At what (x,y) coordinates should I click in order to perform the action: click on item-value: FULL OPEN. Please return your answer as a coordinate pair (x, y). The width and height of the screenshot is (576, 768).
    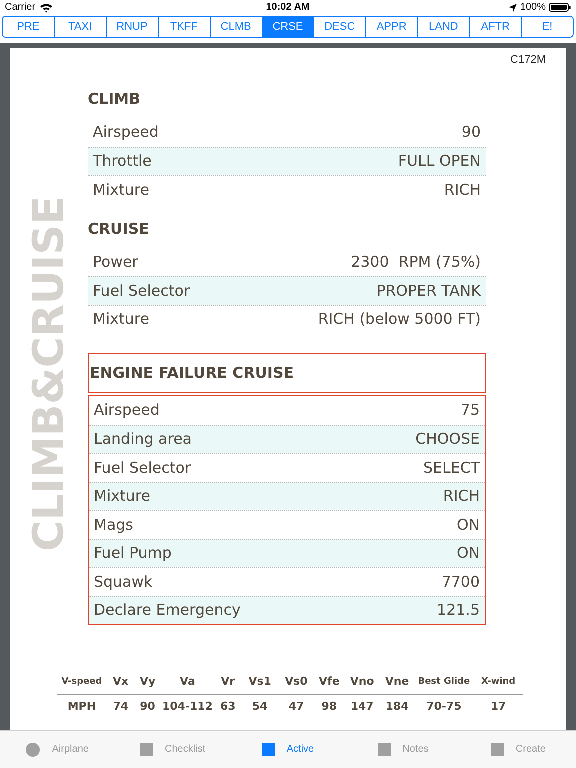
    Looking at the image, I should click on (439, 161).